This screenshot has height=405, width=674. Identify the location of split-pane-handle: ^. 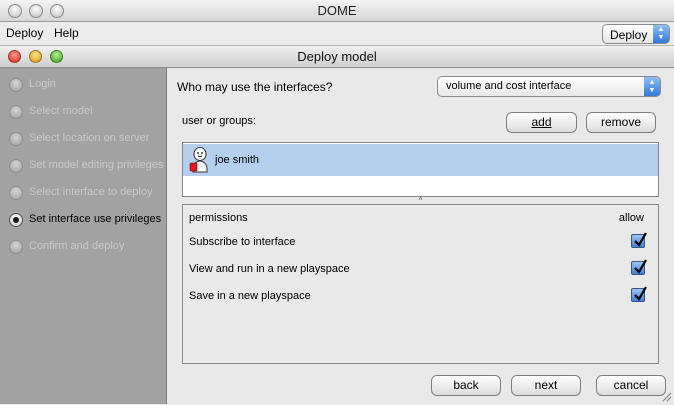
(420, 201).